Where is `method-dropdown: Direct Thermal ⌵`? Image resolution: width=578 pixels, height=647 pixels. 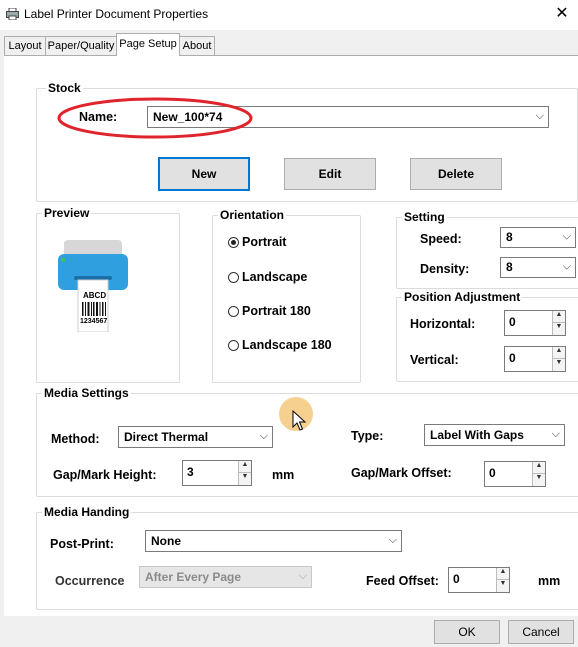
method-dropdown: Direct Thermal ⌵ is located at coordinates (195, 437).